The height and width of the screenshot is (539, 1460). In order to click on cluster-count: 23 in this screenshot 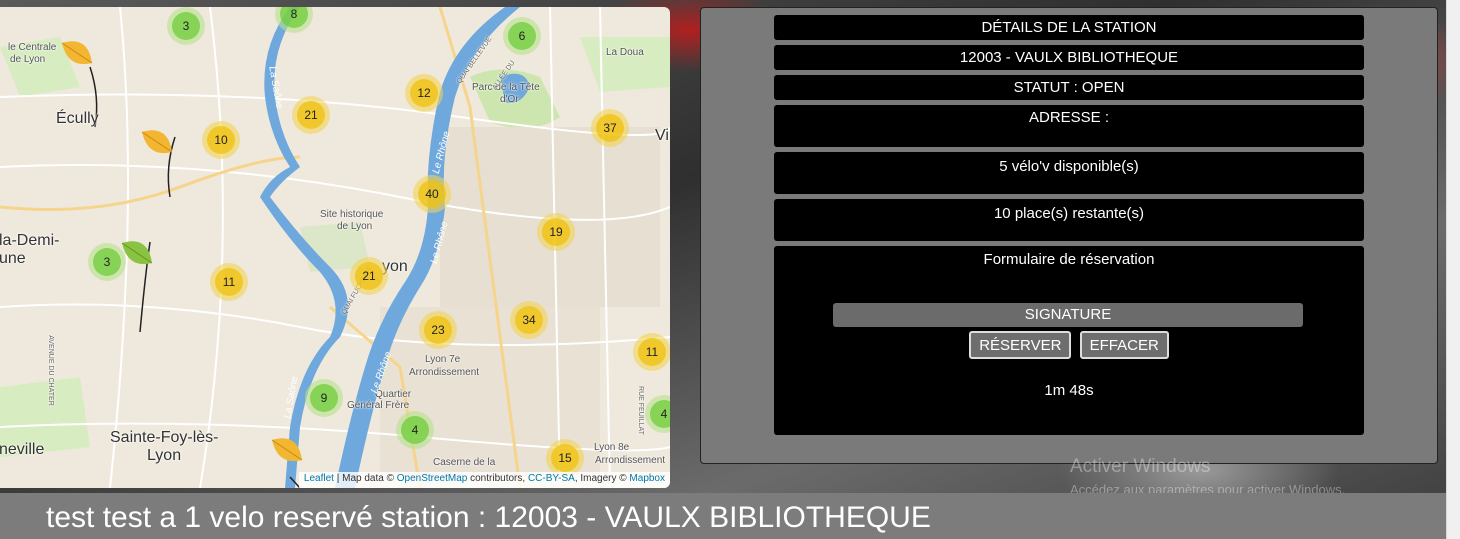, I will do `click(438, 330)`.